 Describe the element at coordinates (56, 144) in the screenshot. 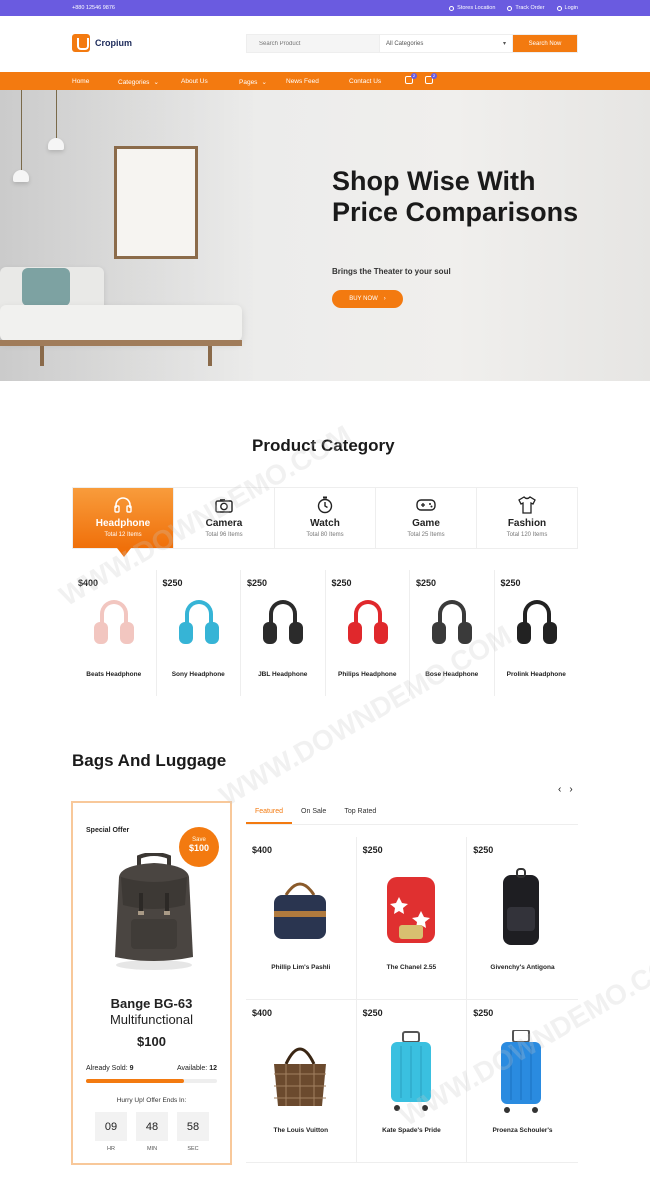

I see `lamp-image` at that location.